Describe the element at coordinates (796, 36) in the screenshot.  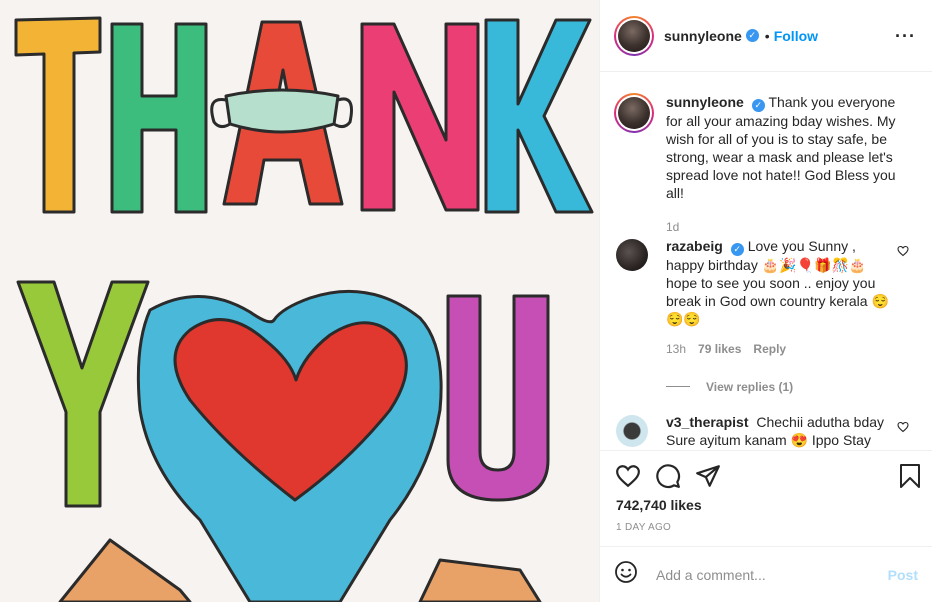
I see `follow-button: Follow` at that location.